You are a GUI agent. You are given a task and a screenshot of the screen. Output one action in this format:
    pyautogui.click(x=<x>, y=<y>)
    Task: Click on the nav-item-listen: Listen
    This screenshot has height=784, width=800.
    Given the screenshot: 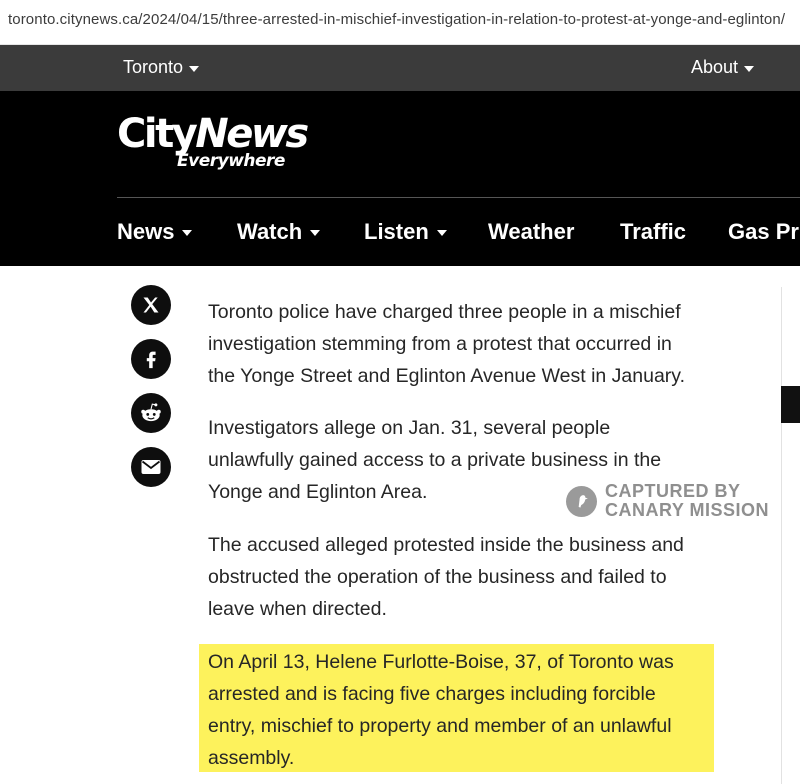 What is the action you would take?
    pyautogui.click(x=405, y=232)
    